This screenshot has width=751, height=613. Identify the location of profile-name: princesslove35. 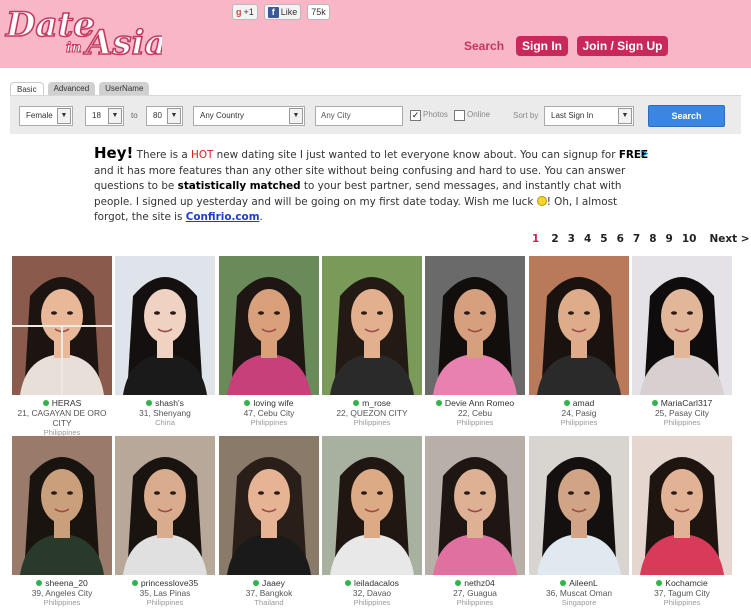
(169, 583).